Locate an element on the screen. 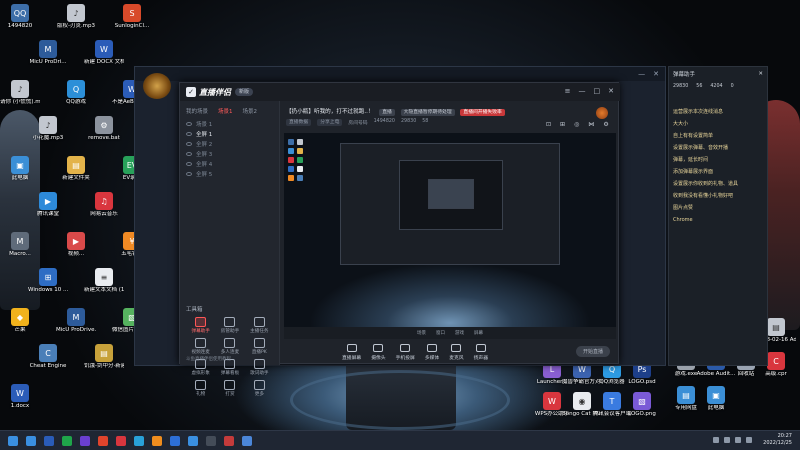 The image size is (800, 450). settings-icon: ⚙ is located at coordinates (605, 124).